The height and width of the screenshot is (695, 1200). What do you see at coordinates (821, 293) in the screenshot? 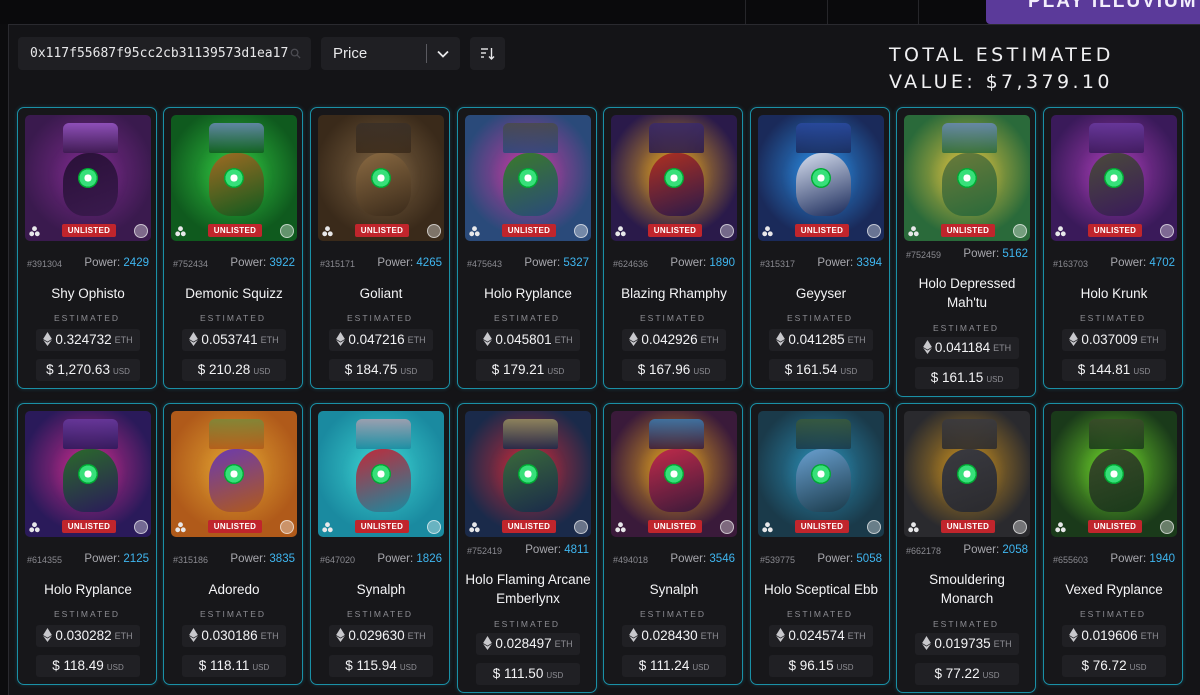
I see `illuvial-name: Geyyser` at bounding box center [821, 293].